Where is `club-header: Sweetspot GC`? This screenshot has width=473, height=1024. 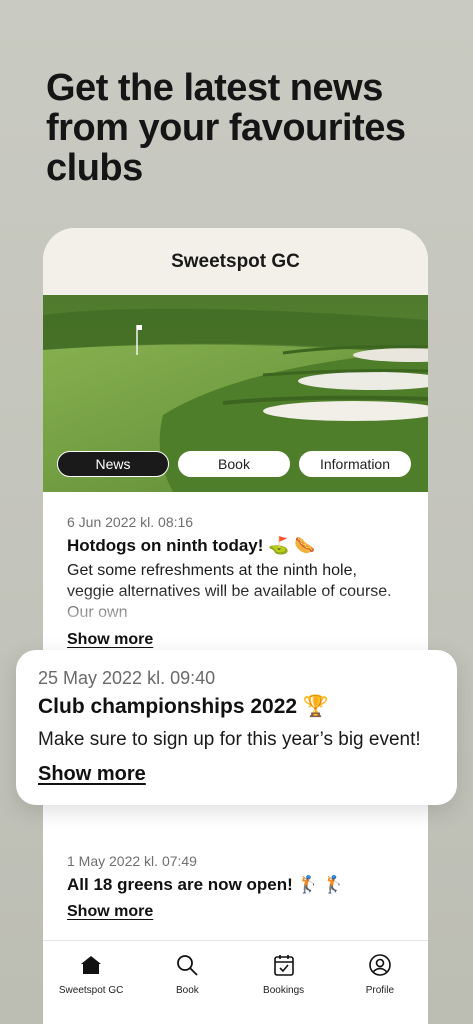 club-header: Sweetspot GC is located at coordinates (235, 261).